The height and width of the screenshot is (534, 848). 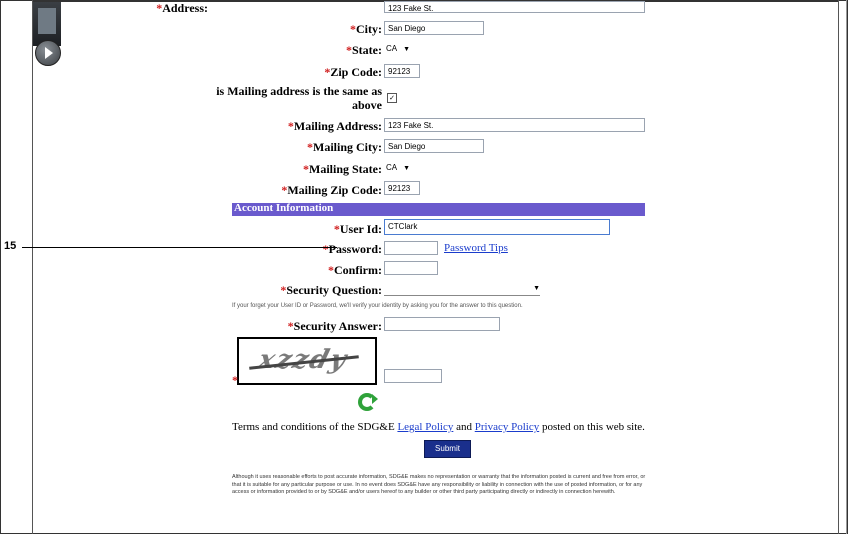 I want to click on security-question-select: ▼, so click(x=462, y=288).